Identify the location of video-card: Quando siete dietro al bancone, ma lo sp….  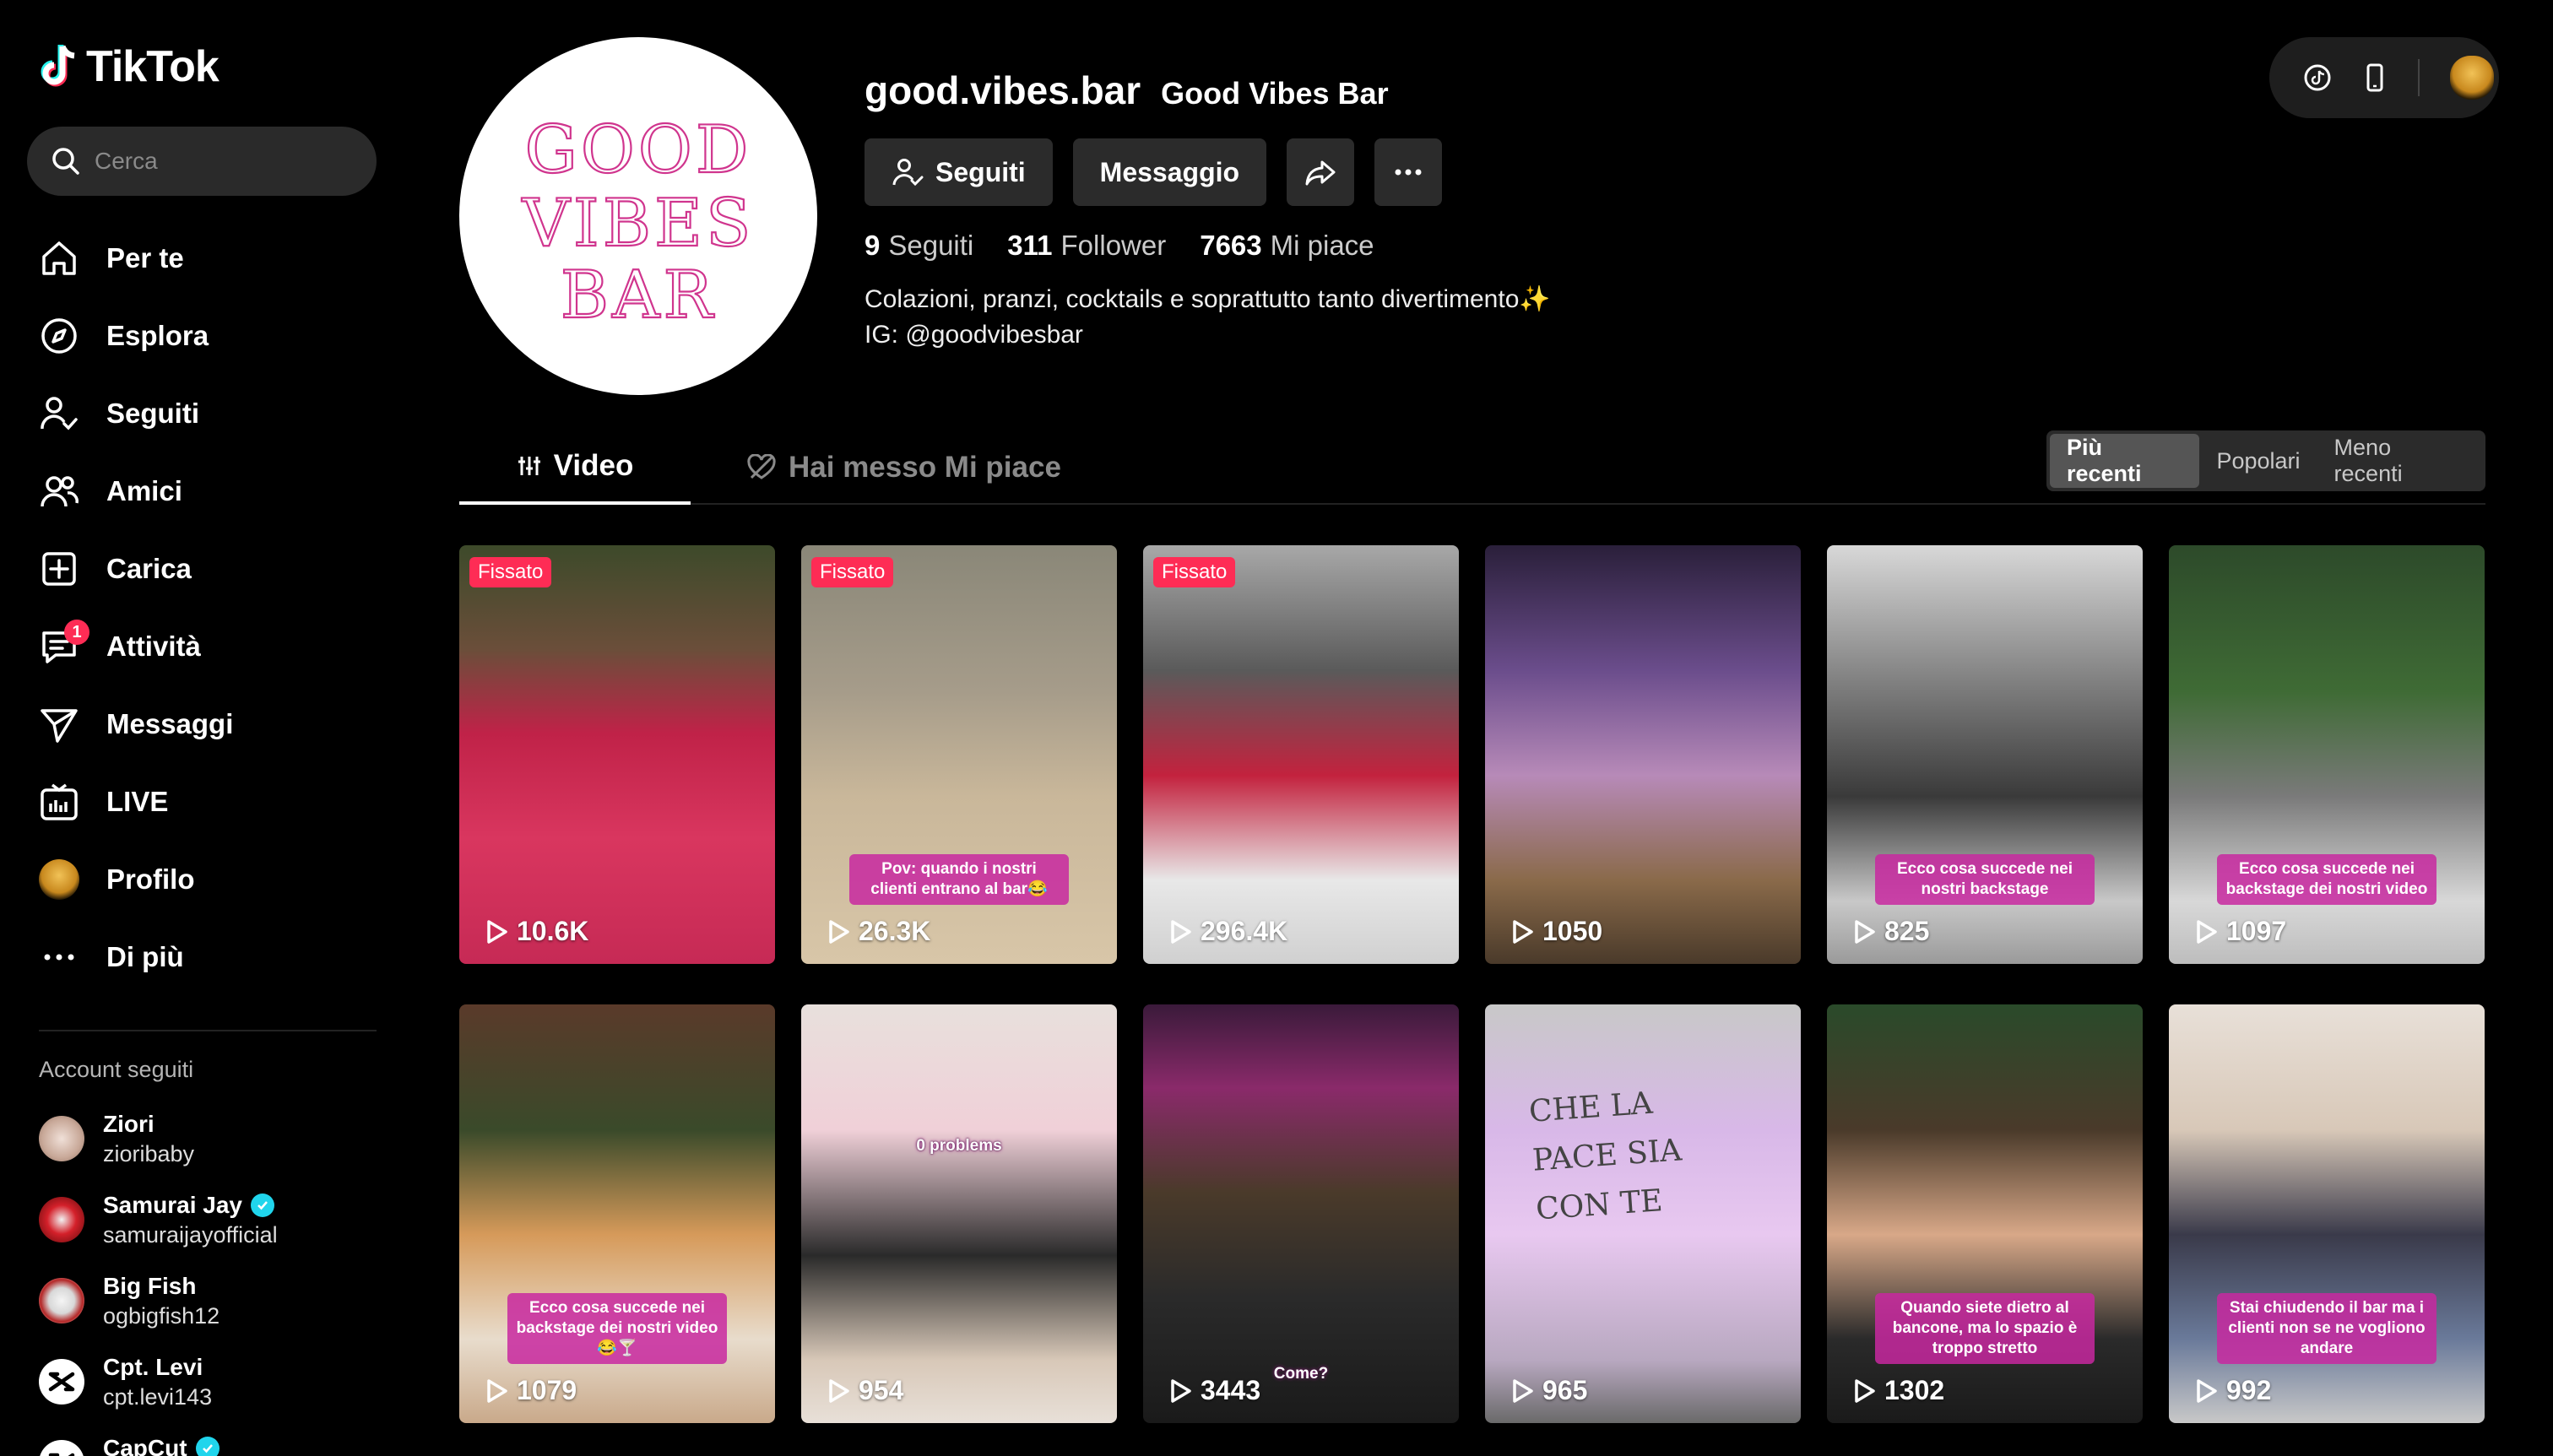
(1985, 1213).